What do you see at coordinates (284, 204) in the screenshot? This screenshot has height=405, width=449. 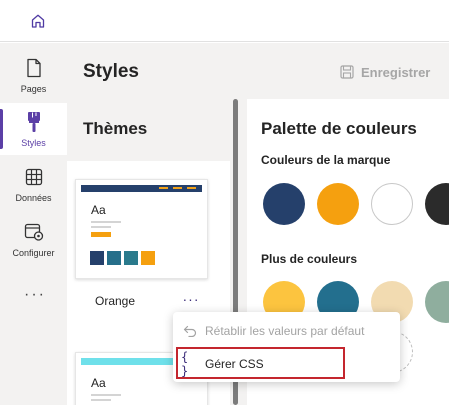 I see `brand-swatch-navy` at bounding box center [284, 204].